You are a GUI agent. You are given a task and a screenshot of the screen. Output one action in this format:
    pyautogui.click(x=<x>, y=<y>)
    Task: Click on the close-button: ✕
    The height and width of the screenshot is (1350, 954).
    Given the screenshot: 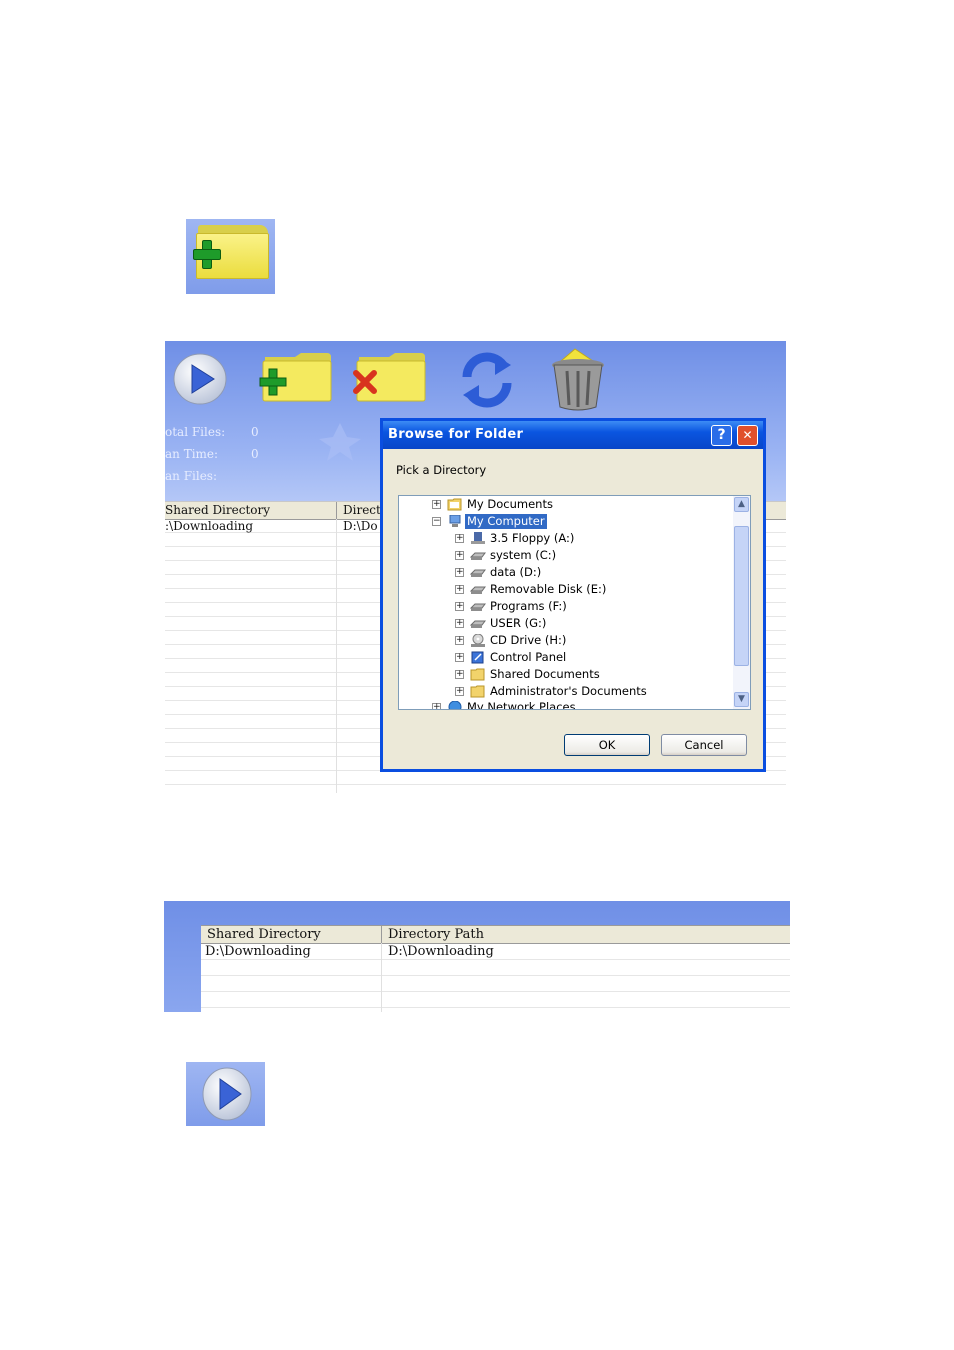 What is the action you would take?
    pyautogui.click(x=747, y=435)
    